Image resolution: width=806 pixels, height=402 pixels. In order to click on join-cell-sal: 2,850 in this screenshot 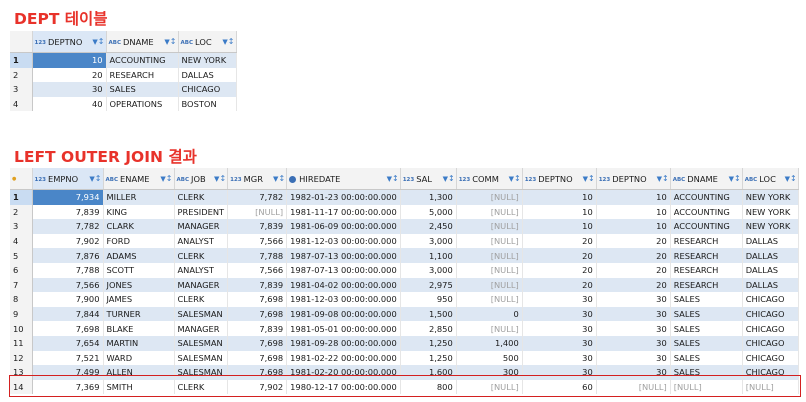, I will do `click(428, 328)`.